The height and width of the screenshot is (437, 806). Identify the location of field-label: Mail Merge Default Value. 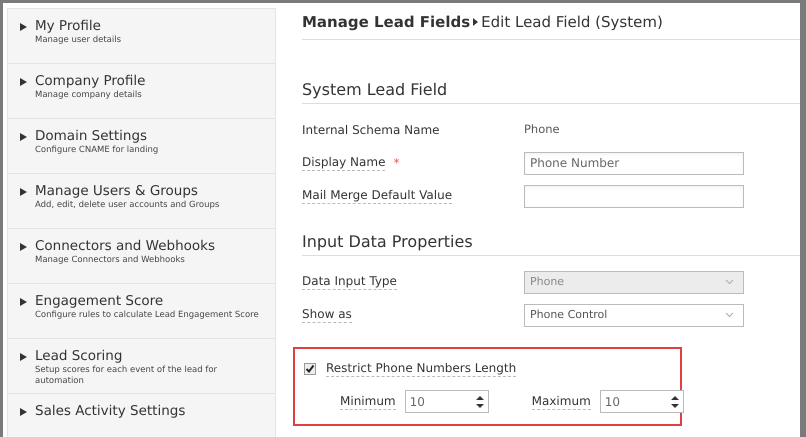
(377, 196).